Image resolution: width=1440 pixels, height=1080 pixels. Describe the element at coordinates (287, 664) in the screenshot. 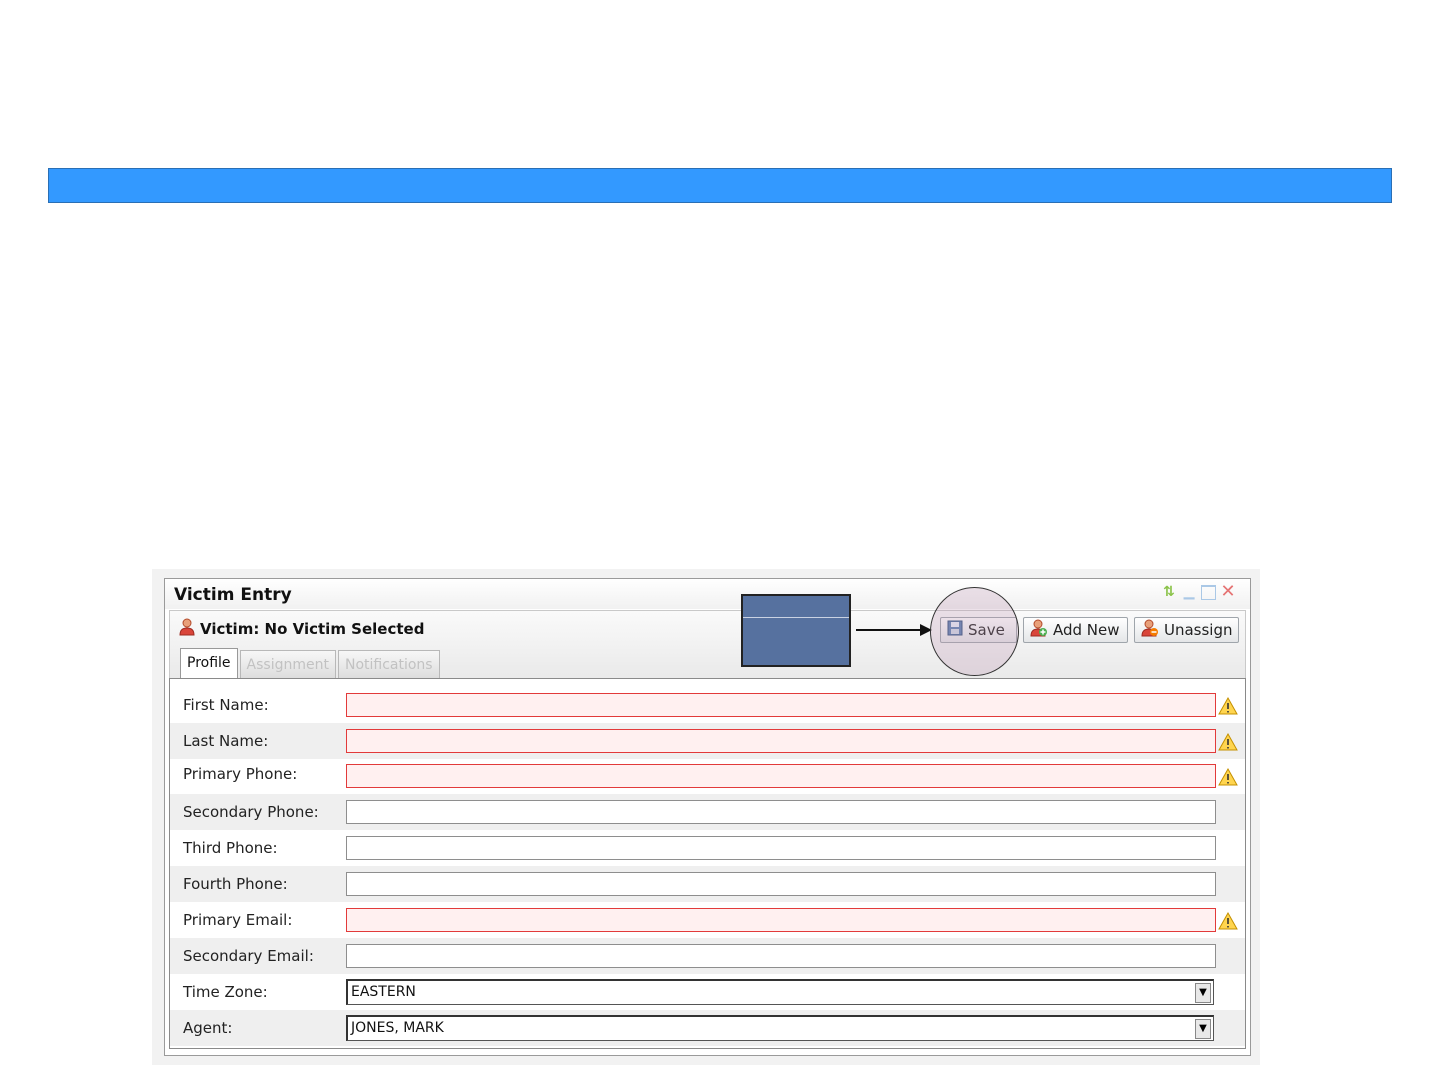

I see `tab-assignment: Assignment` at that location.